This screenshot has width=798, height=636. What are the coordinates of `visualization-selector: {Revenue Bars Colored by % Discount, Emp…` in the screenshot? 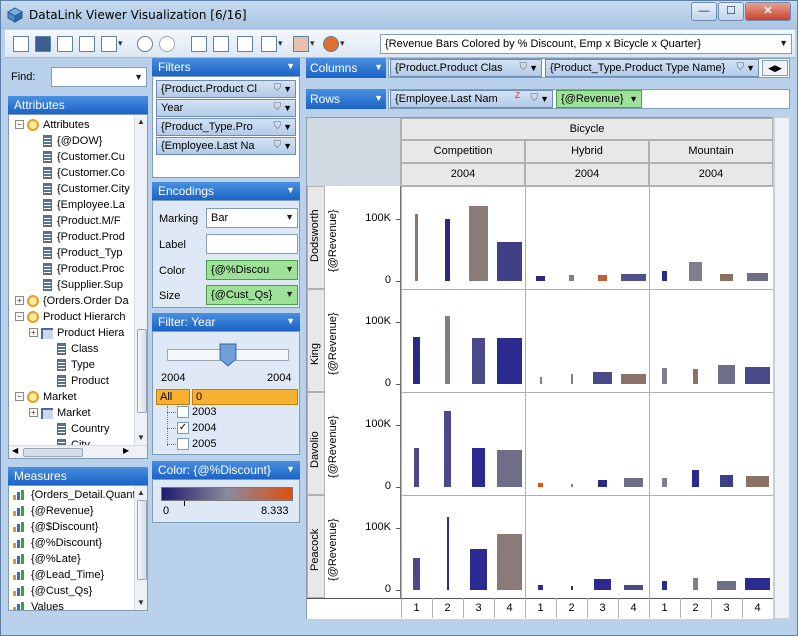 It's located at (586, 44).